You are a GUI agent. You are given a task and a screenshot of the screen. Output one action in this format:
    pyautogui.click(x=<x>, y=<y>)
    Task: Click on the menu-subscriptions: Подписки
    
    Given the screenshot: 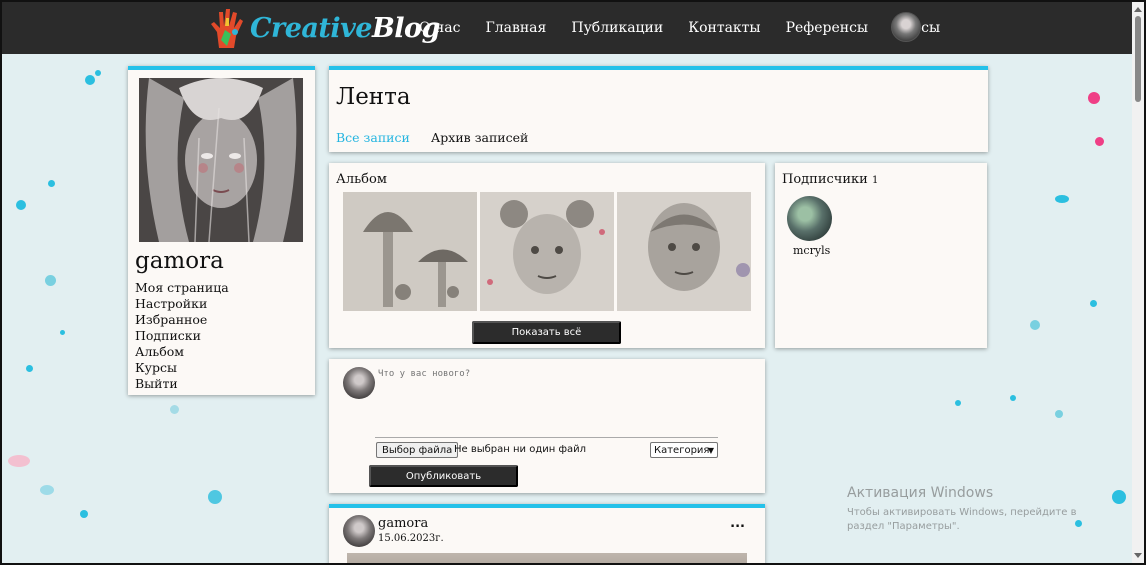 What is the action you would take?
    pyautogui.click(x=182, y=336)
    